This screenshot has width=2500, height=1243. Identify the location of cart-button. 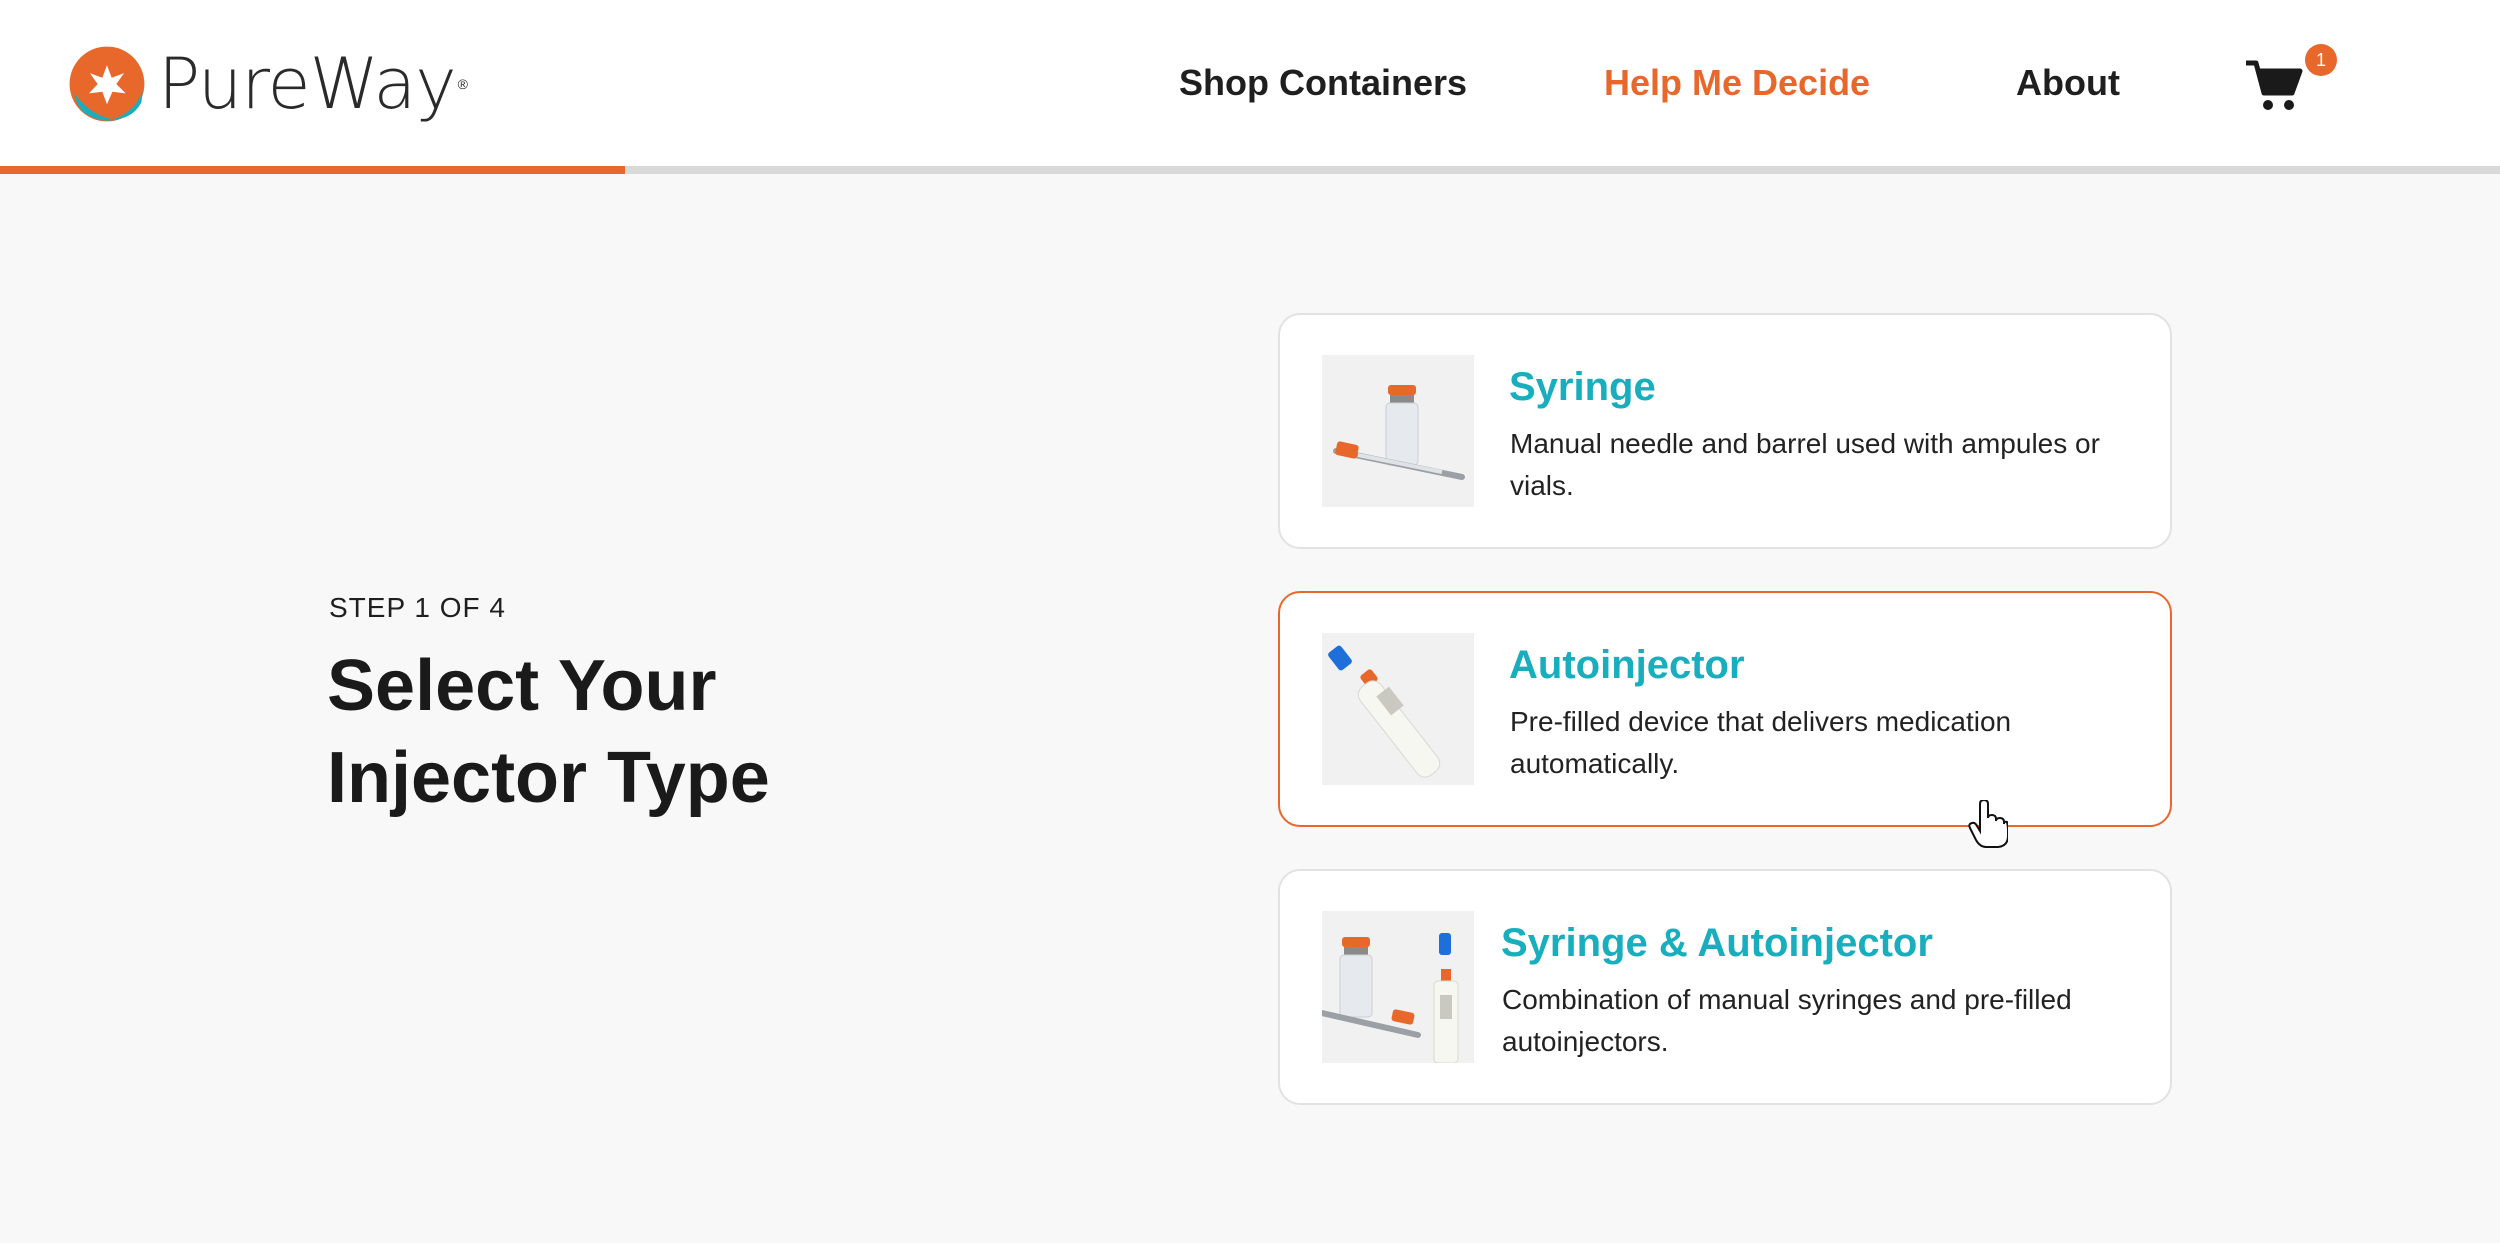
(2274, 85).